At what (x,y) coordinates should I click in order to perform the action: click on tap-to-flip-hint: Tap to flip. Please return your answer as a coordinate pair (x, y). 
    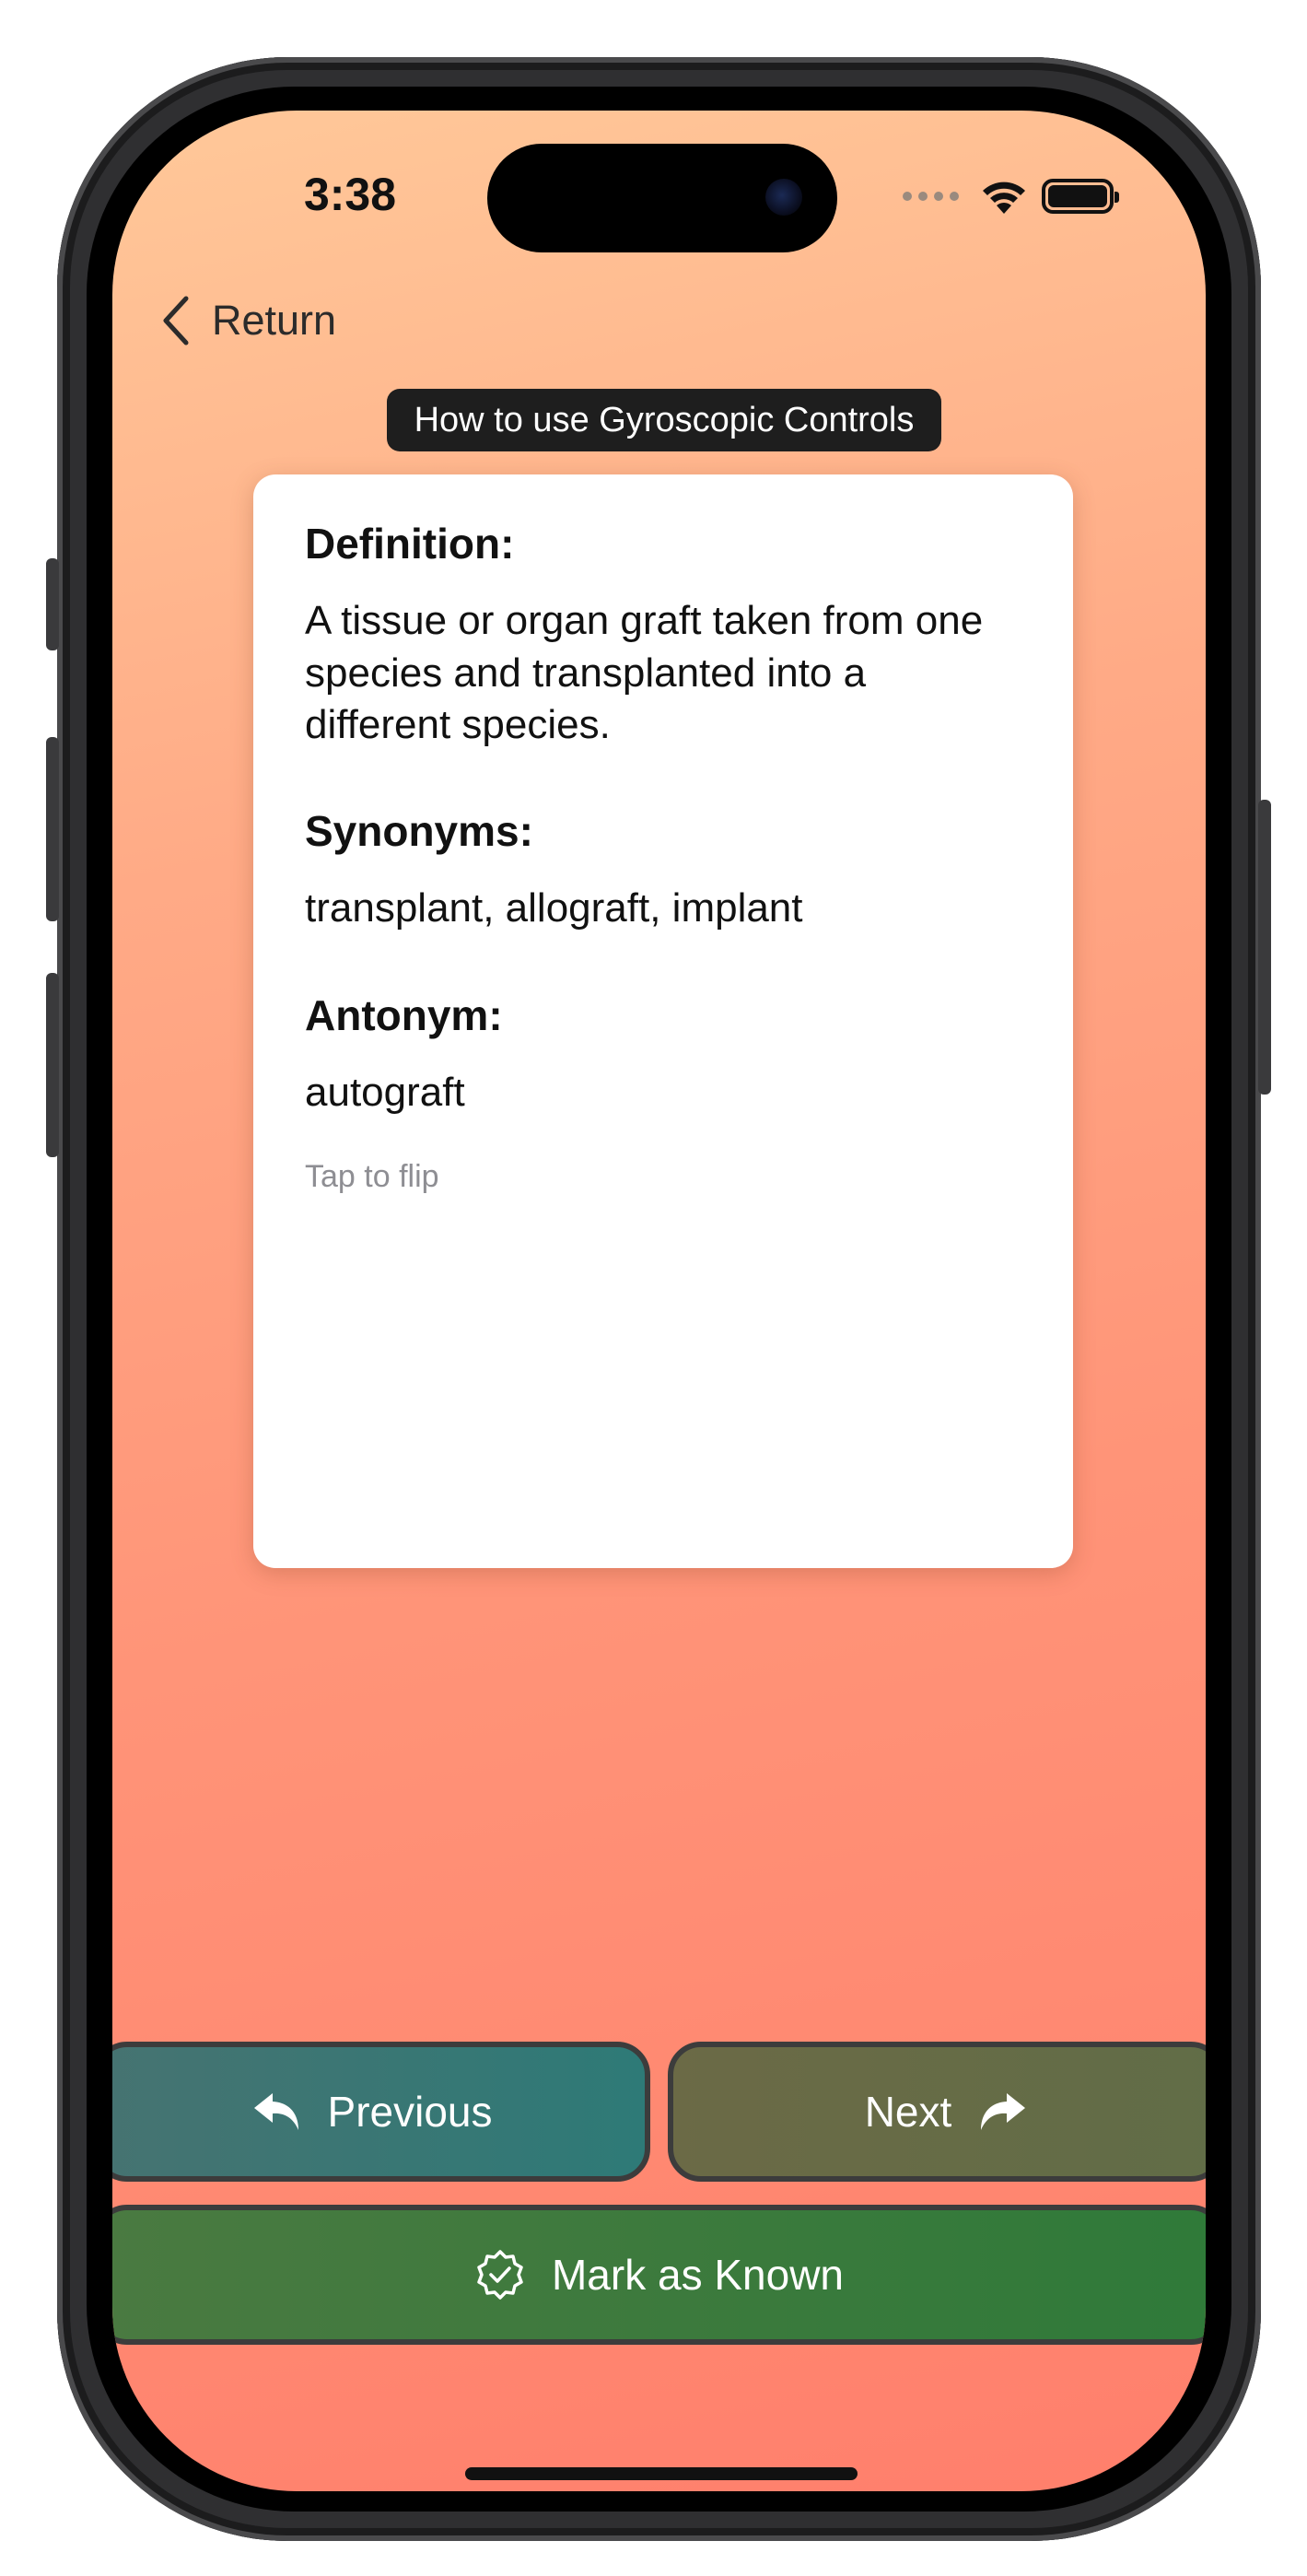
    Looking at the image, I should click on (372, 1177).